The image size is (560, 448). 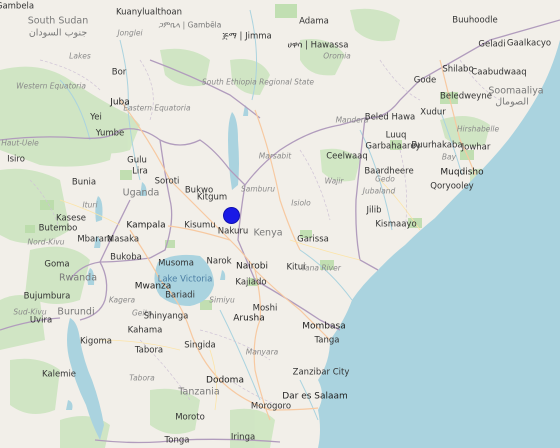 What do you see at coordinates (184, 280) in the screenshot?
I see `lake-victoria` at bounding box center [184, 280].